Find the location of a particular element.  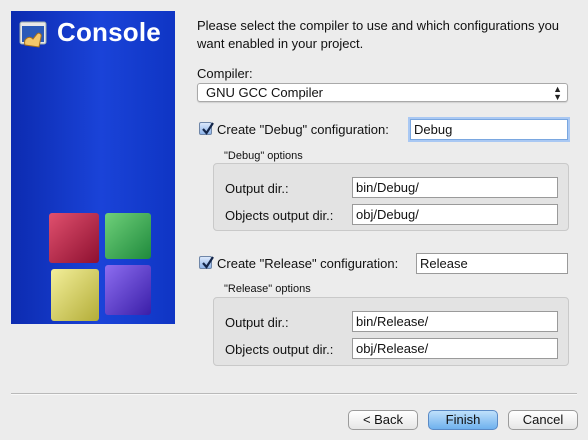

updown-arrows-icon: ▲ ▼ is located at coordinates (557, 93).